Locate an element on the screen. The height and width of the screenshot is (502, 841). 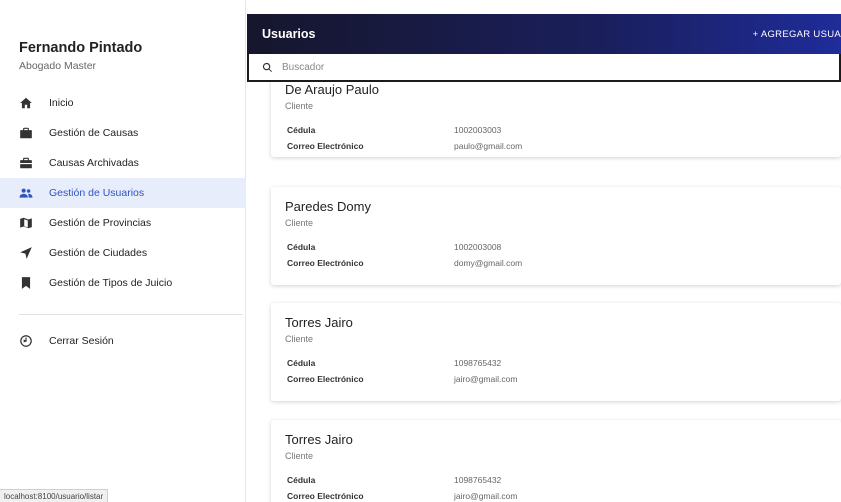
email-row: Correo Electrónico paulo@gmail.com is located at coordinates (556, 146).